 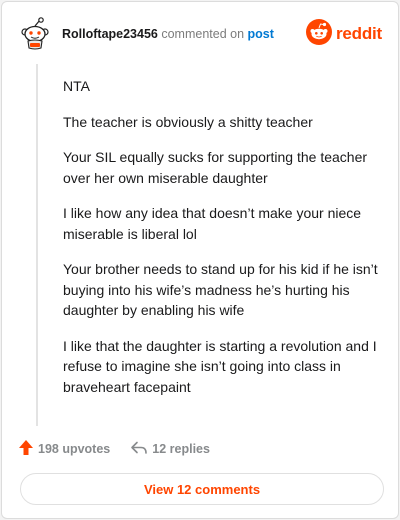 I want to click on reddit-brand: reddit, so click(x=343, y=34).